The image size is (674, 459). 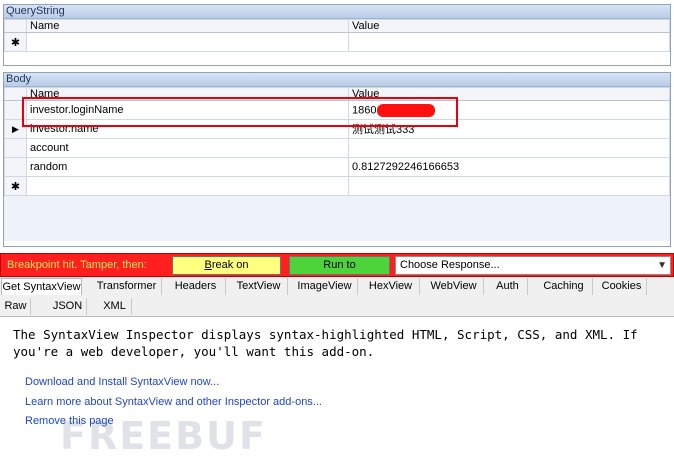 I want to click on body-new-name-cell, so click(x=187, y=186).